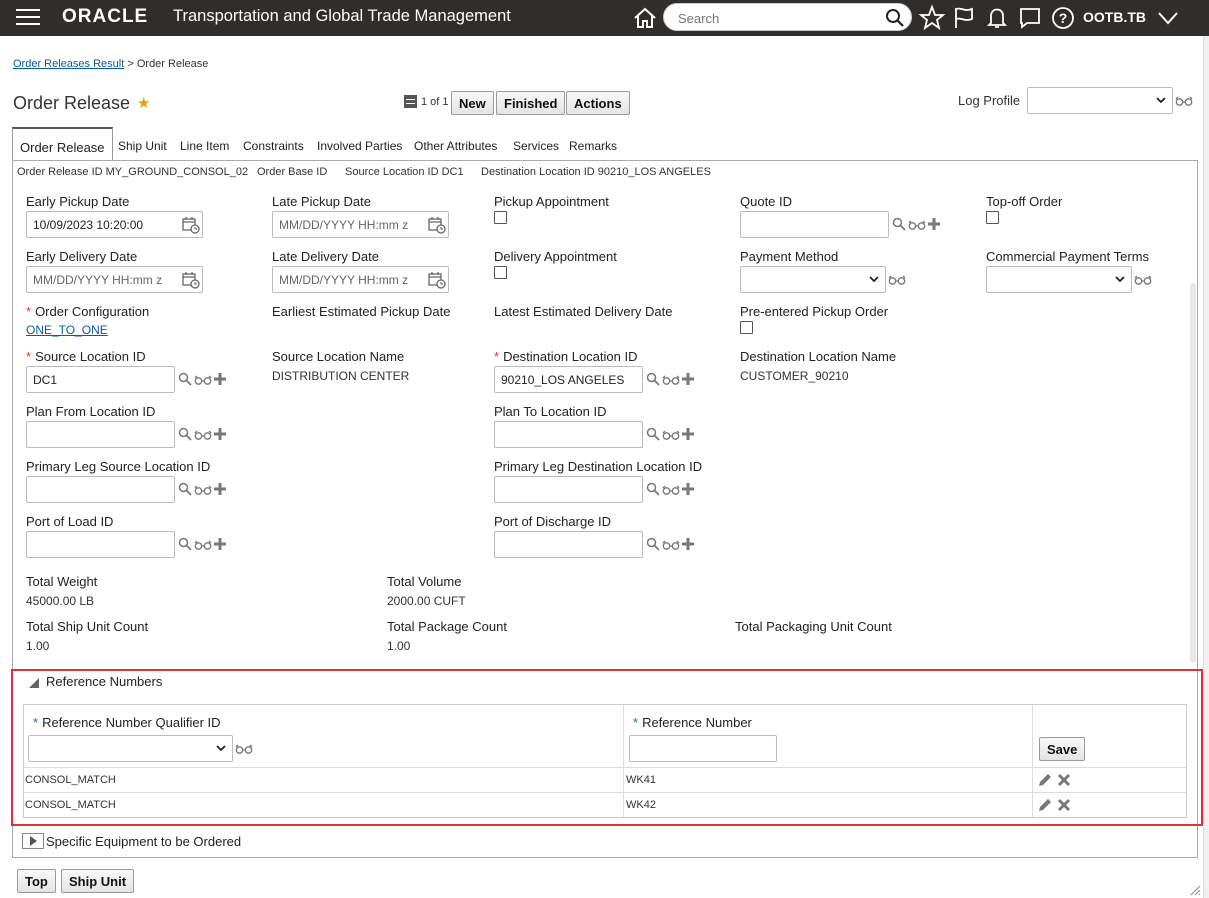 The width and height of the screenshot is (1209, 898). What do you see at coordinates (360, 279) in the screenshot?
I see `late-delivery-date-input` at bounding box center [360, 279].